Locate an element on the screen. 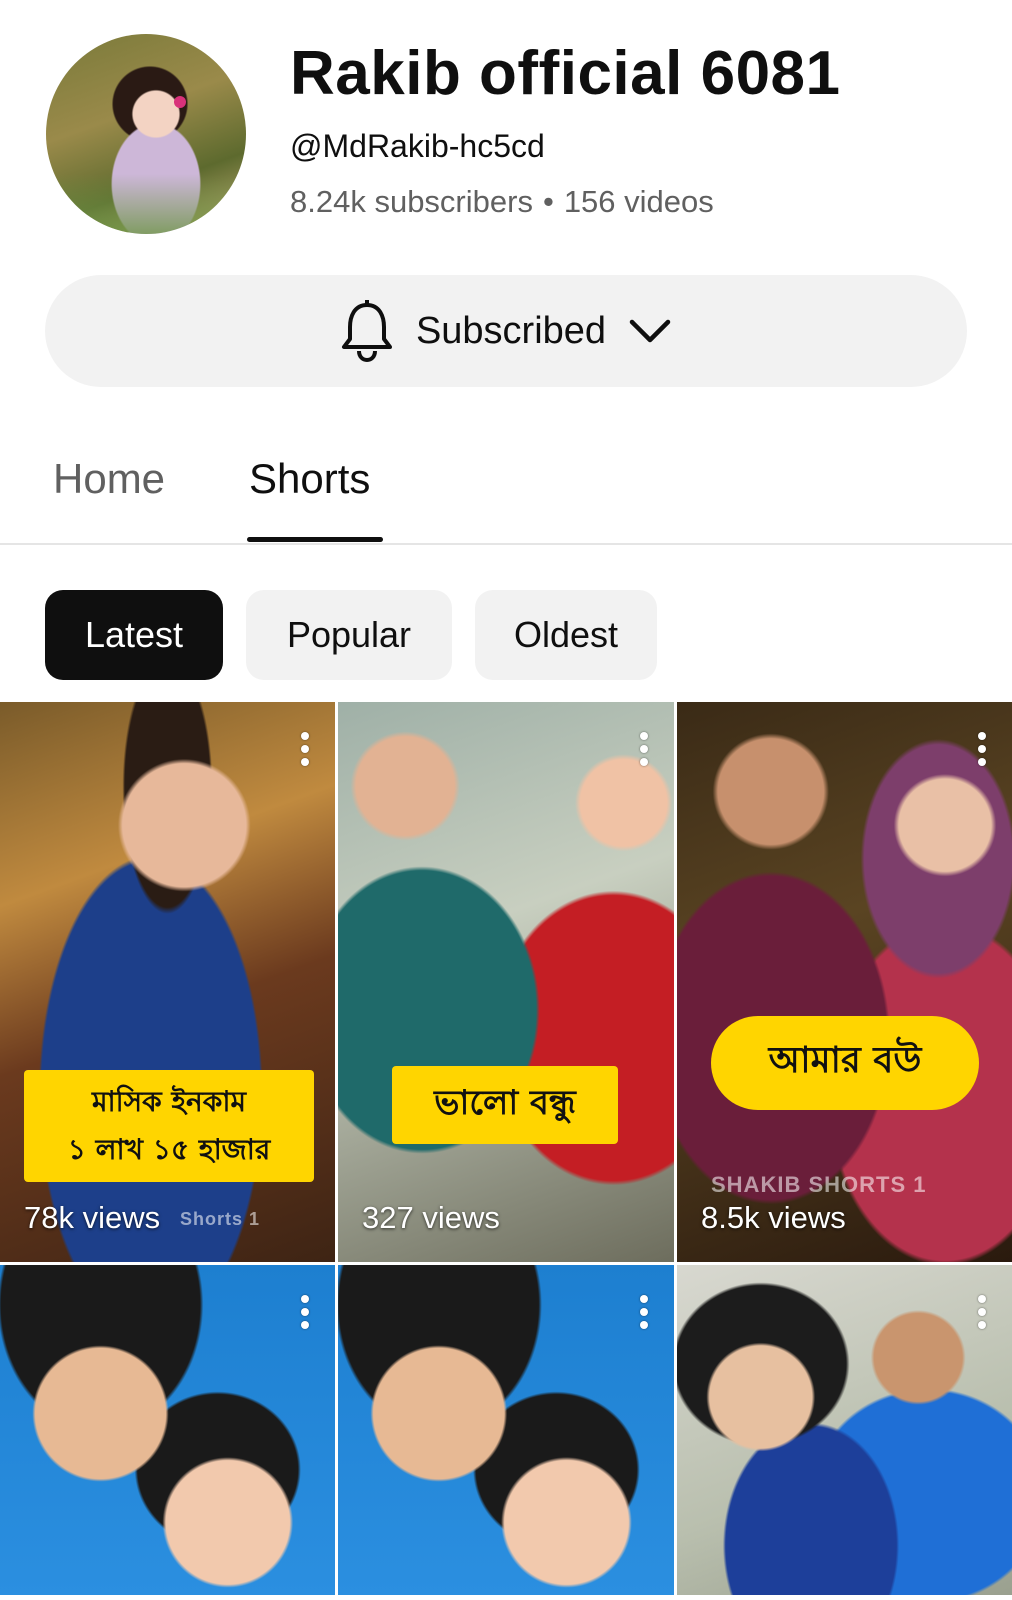  avatar-flower is located at coordinates (180, 102).